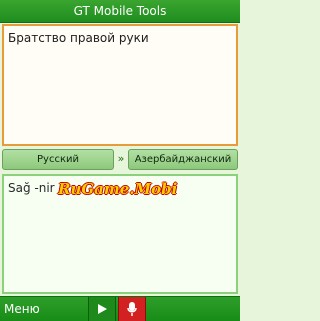 The width and height of the screenshot is (320, 321). I want to click on language-row: Русский » Азербайджанский, so click(120, 160).